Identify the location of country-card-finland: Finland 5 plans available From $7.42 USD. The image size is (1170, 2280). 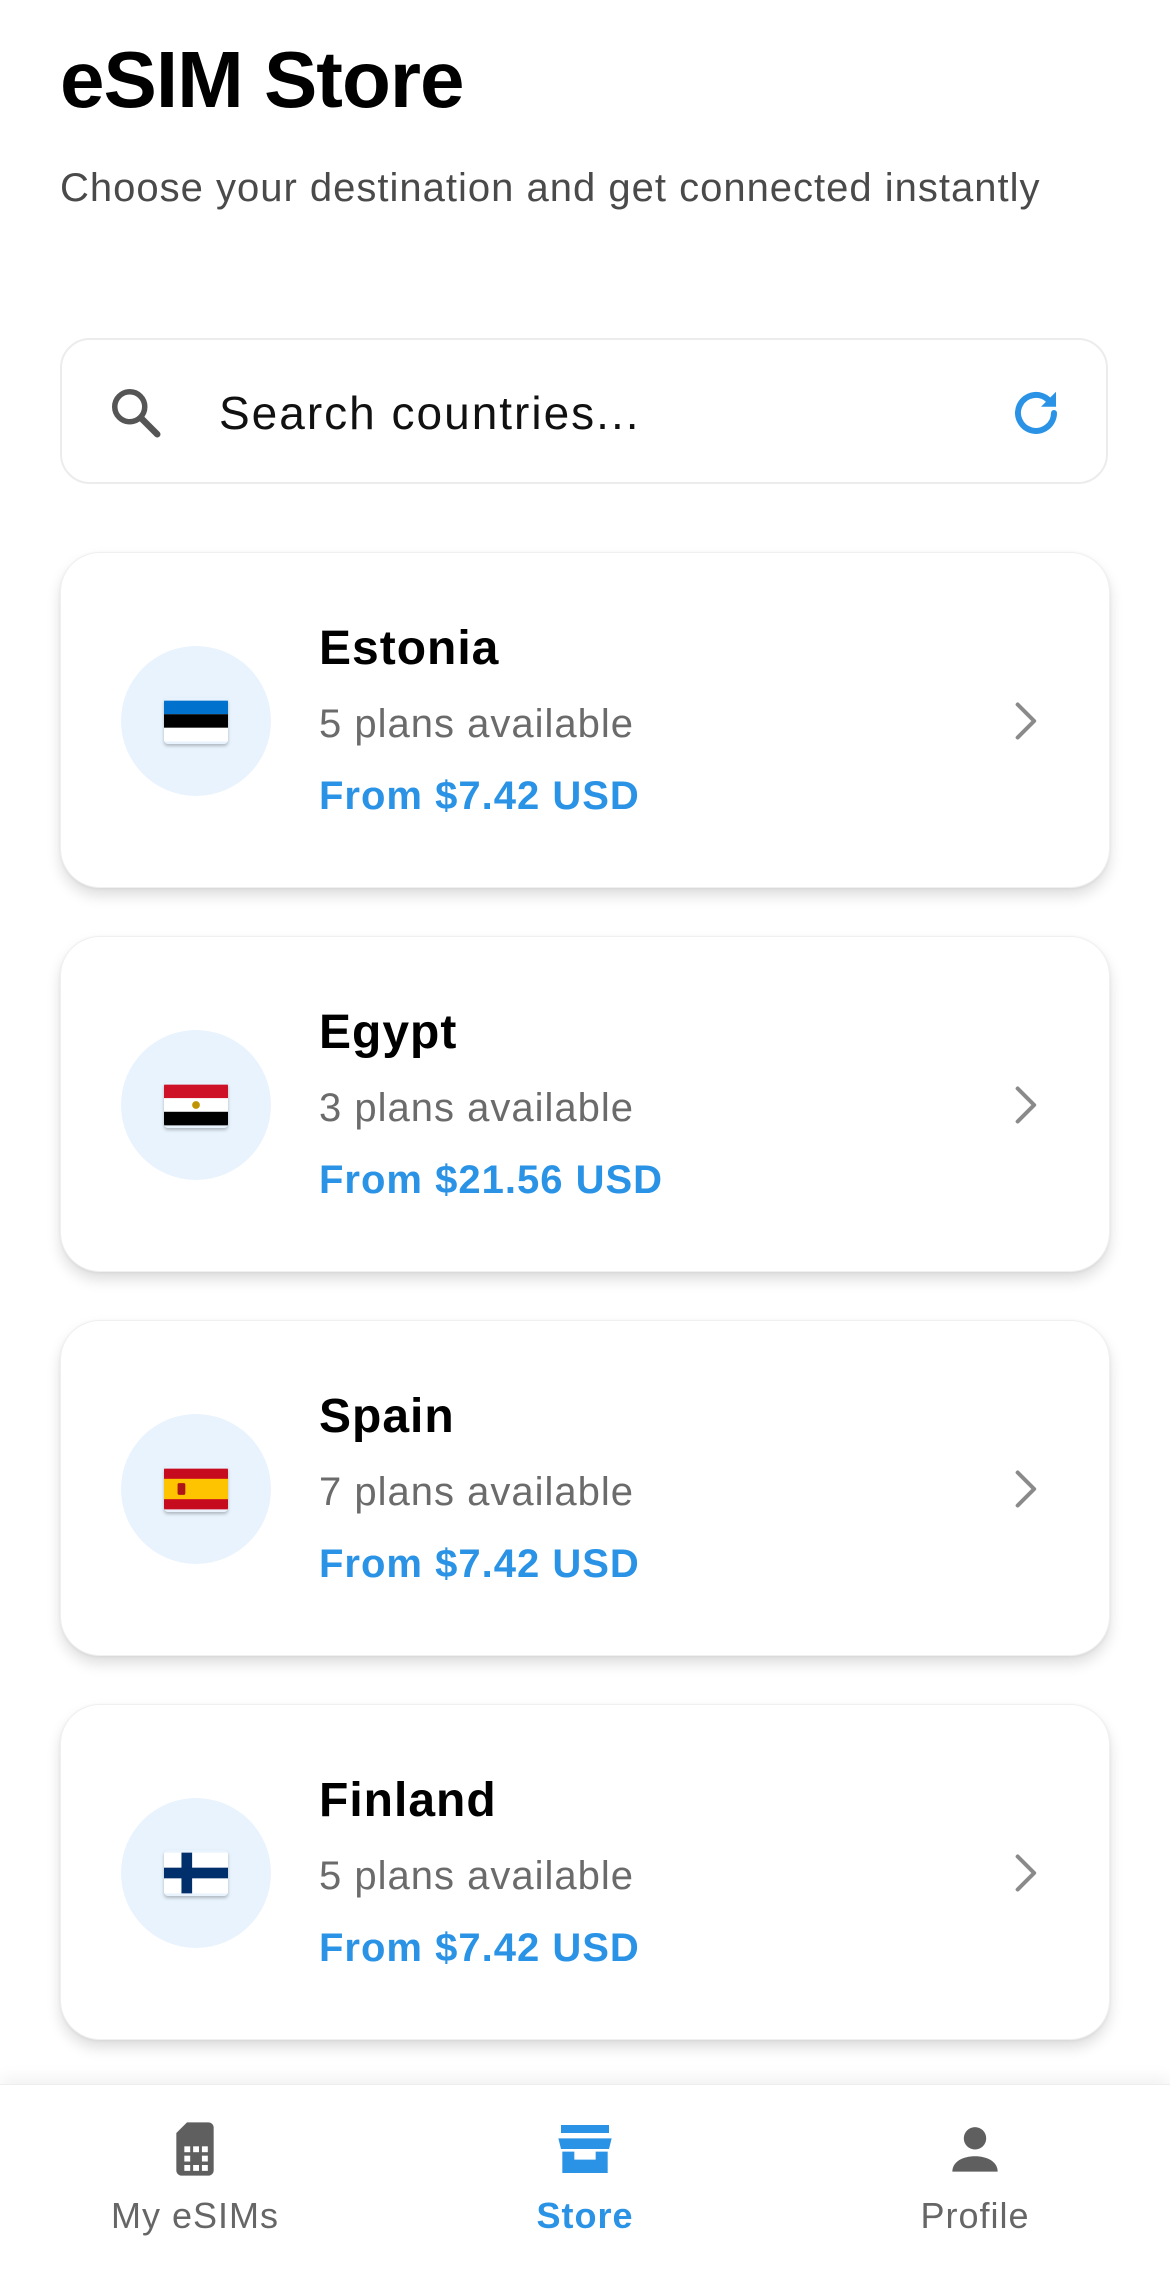
(585, 1872).